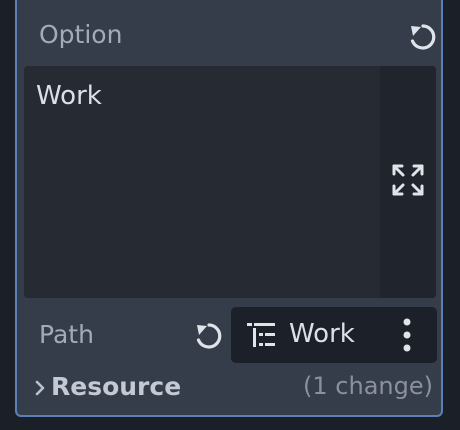 The width and height of the screenshot is (460, 430). I want to click on path-label: Path, so click(66, 334).